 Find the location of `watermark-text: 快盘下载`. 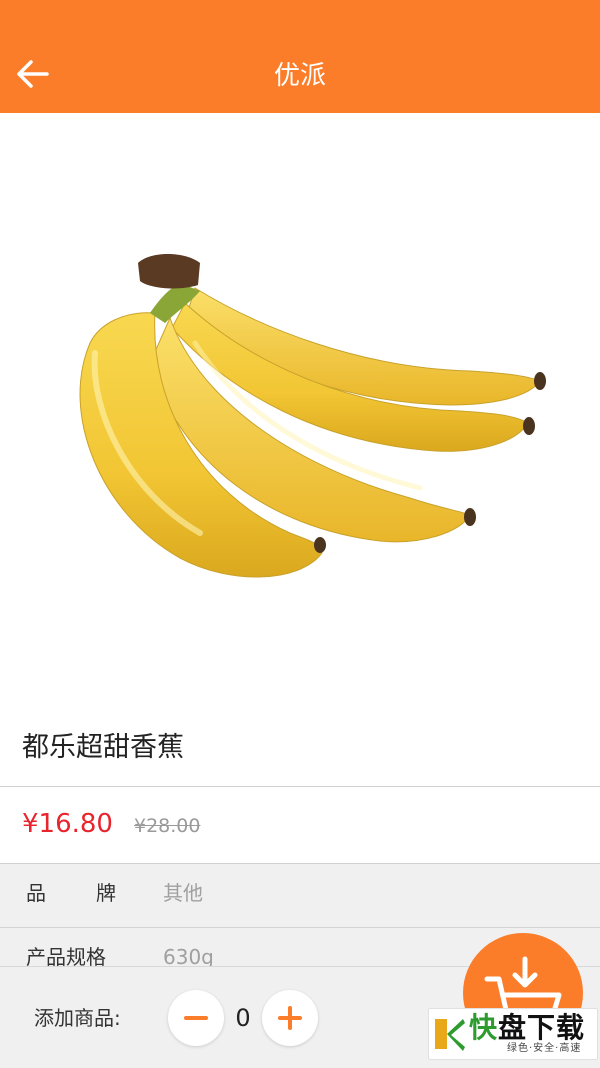

watermark-text: 快盘下载 is located at coordinates (527, 1028).